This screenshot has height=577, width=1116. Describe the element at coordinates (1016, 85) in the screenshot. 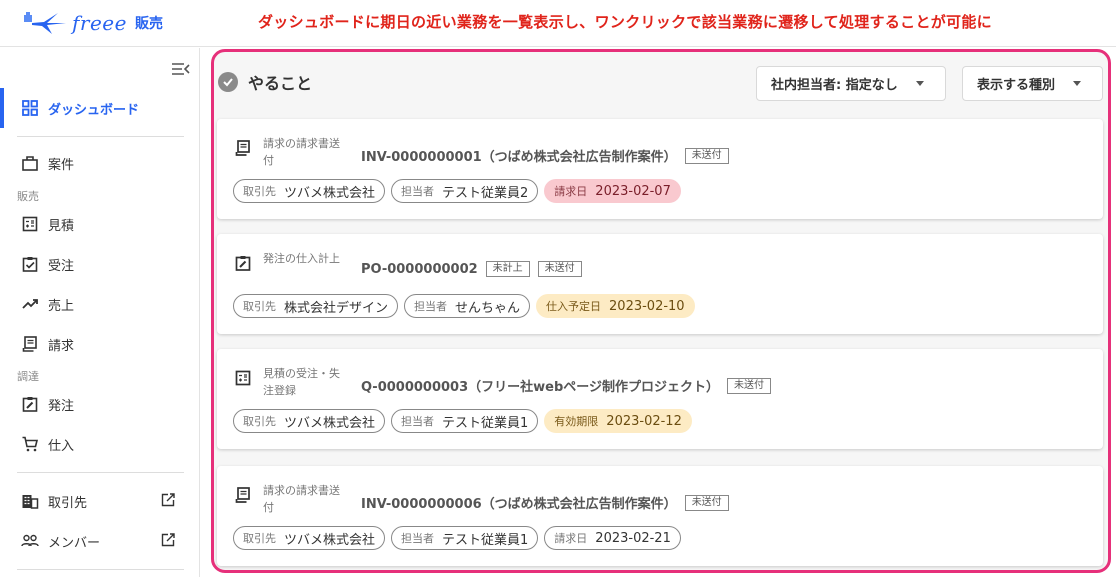

I see `type-filter-label: 表示する種別` at that location.